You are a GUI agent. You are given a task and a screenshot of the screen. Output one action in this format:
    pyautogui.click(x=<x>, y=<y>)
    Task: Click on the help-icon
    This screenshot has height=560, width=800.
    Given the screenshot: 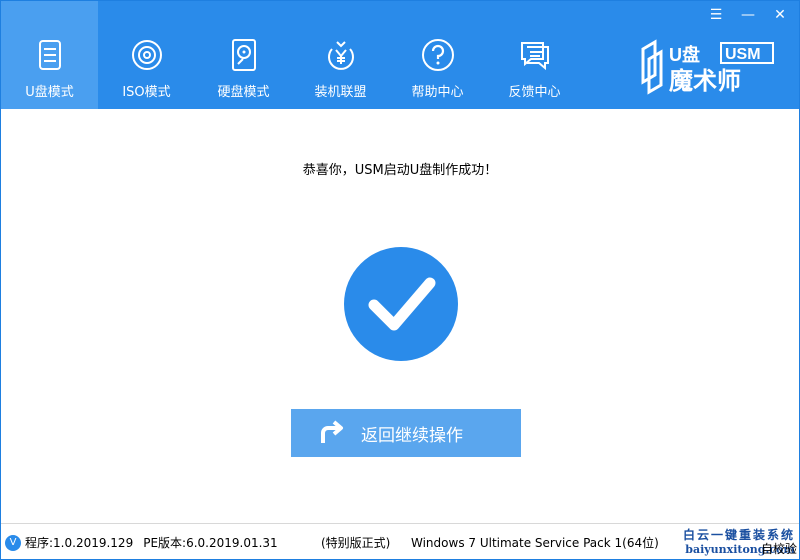 What is the action you would take?
    pyautogui.click(x=438, y=55)
    